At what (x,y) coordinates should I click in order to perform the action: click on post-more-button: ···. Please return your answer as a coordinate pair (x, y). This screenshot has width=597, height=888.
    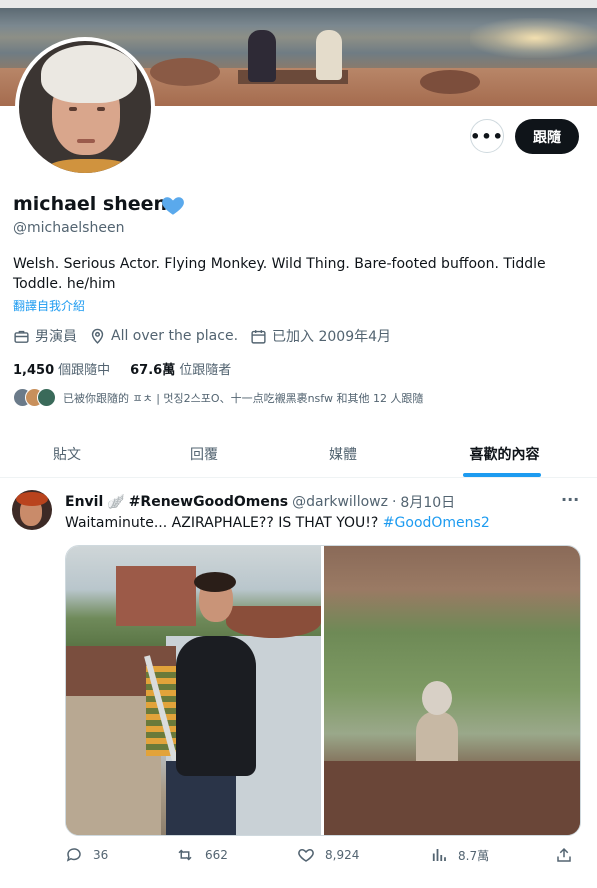
    Looking at the image, I should click on (570, 499).